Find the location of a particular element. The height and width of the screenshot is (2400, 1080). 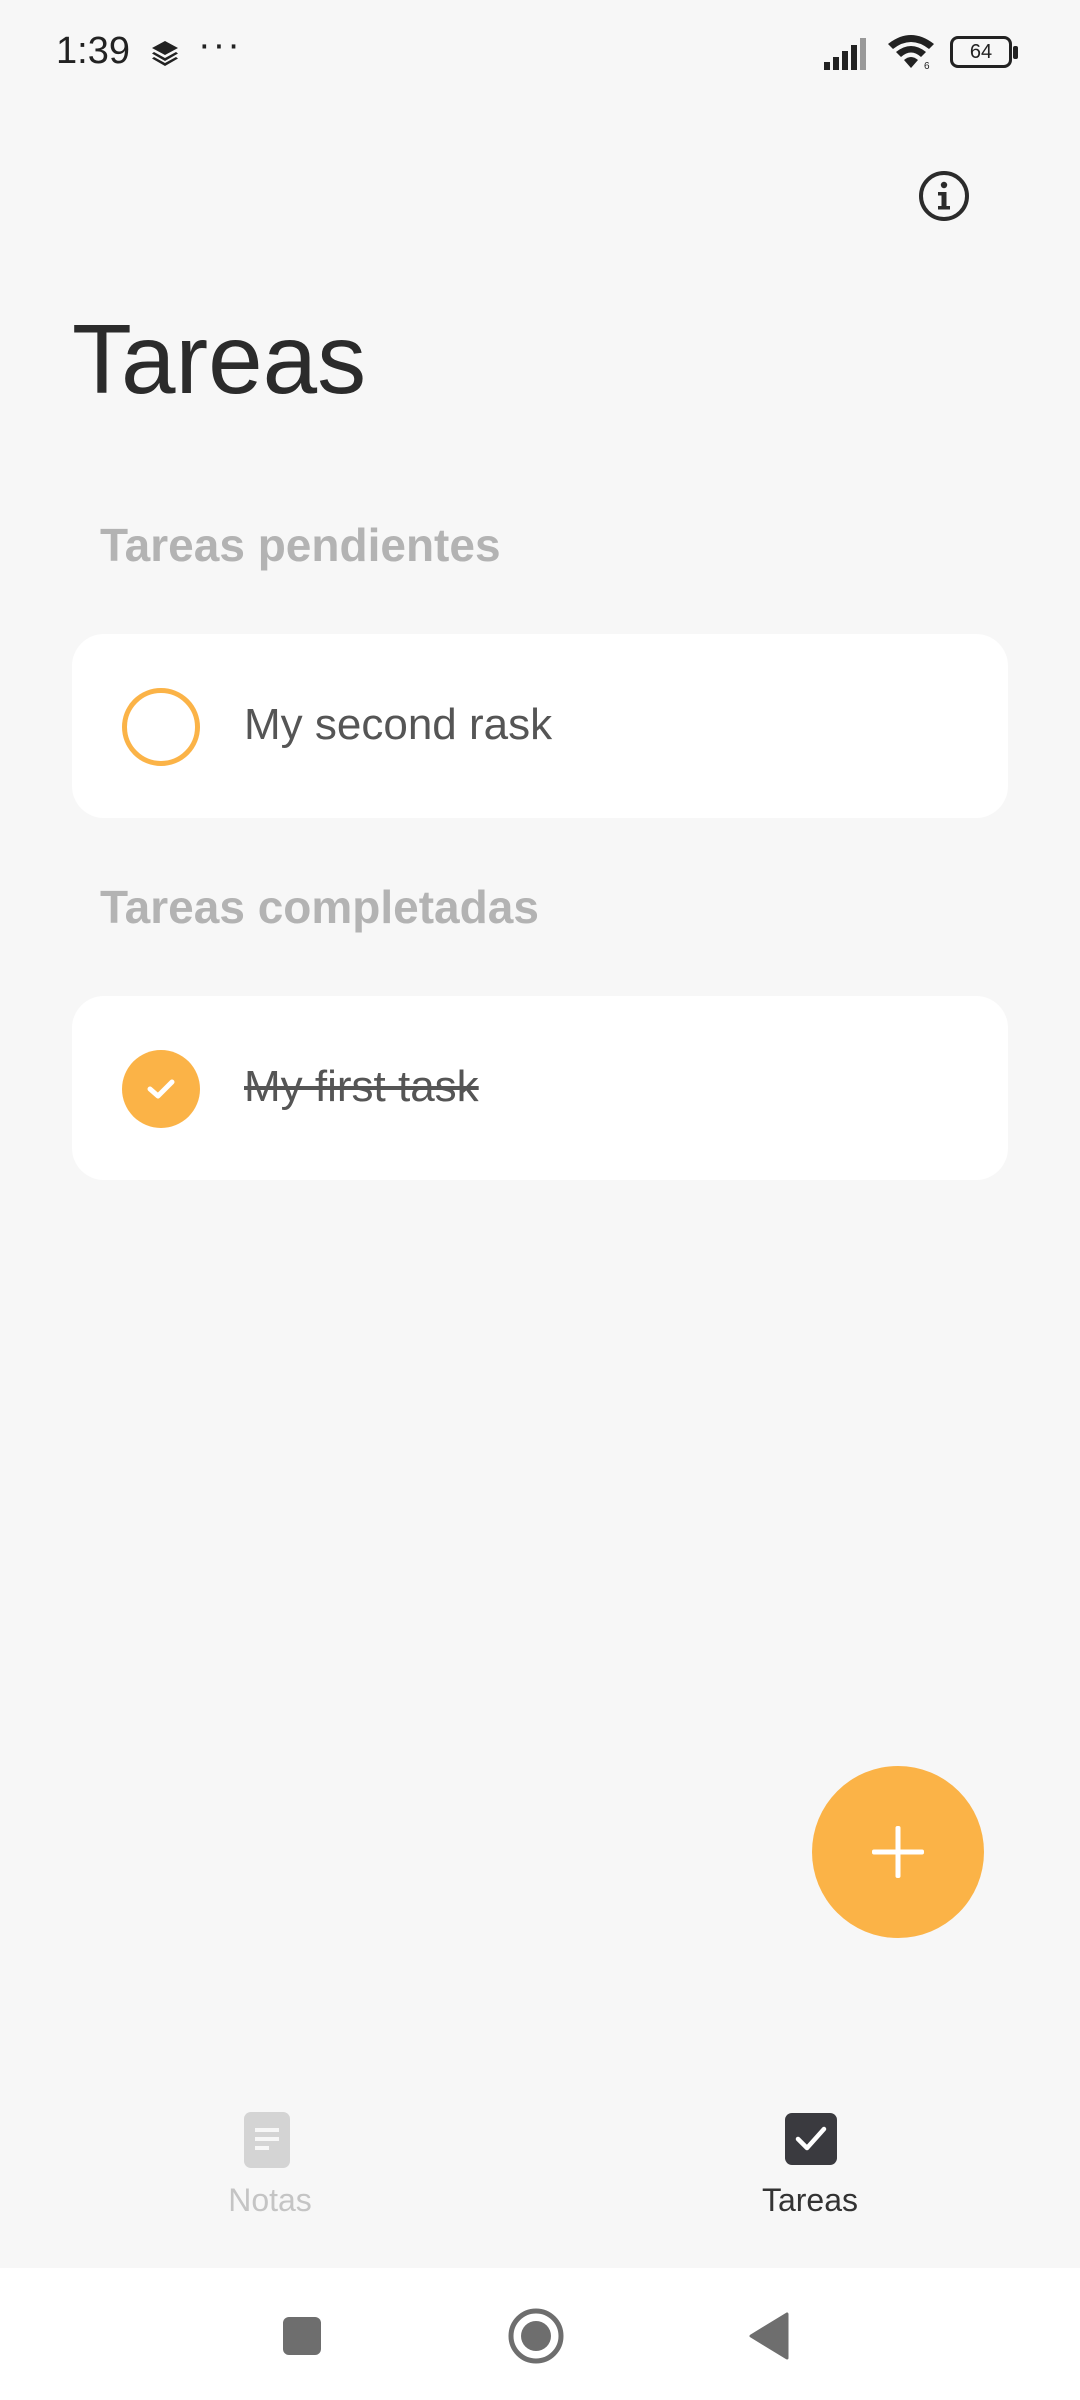

nav-item-tasks: Tareas is located at coordinates (810, 2185).